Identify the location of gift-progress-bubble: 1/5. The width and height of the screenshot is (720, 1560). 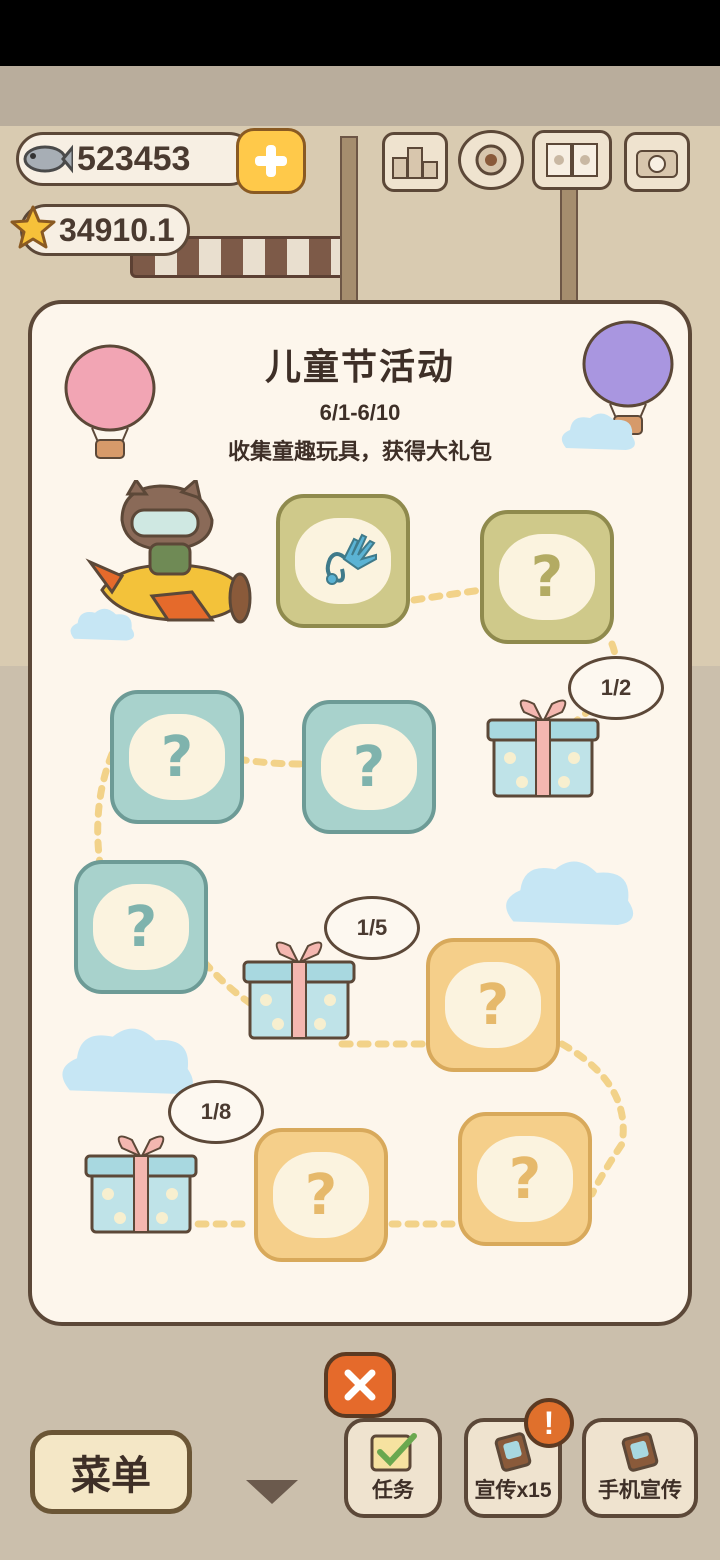
(372, 928).